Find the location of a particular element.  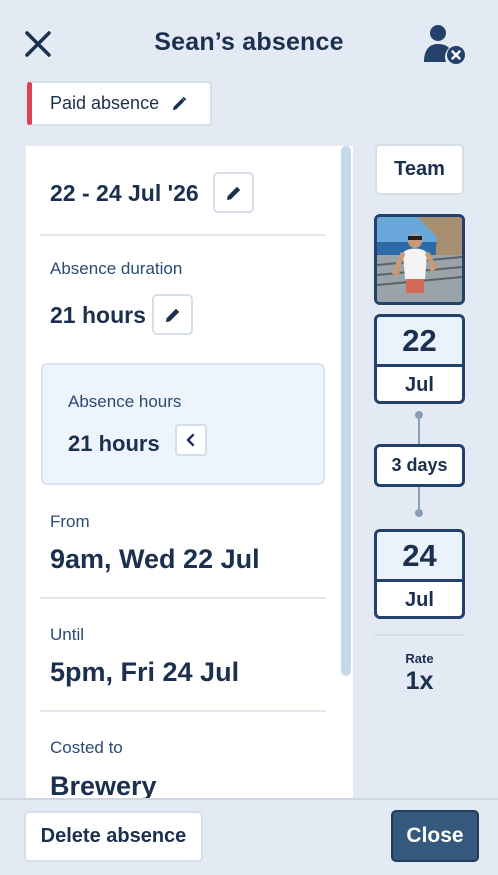

timeline-dot is located at coordinates (419, 513).